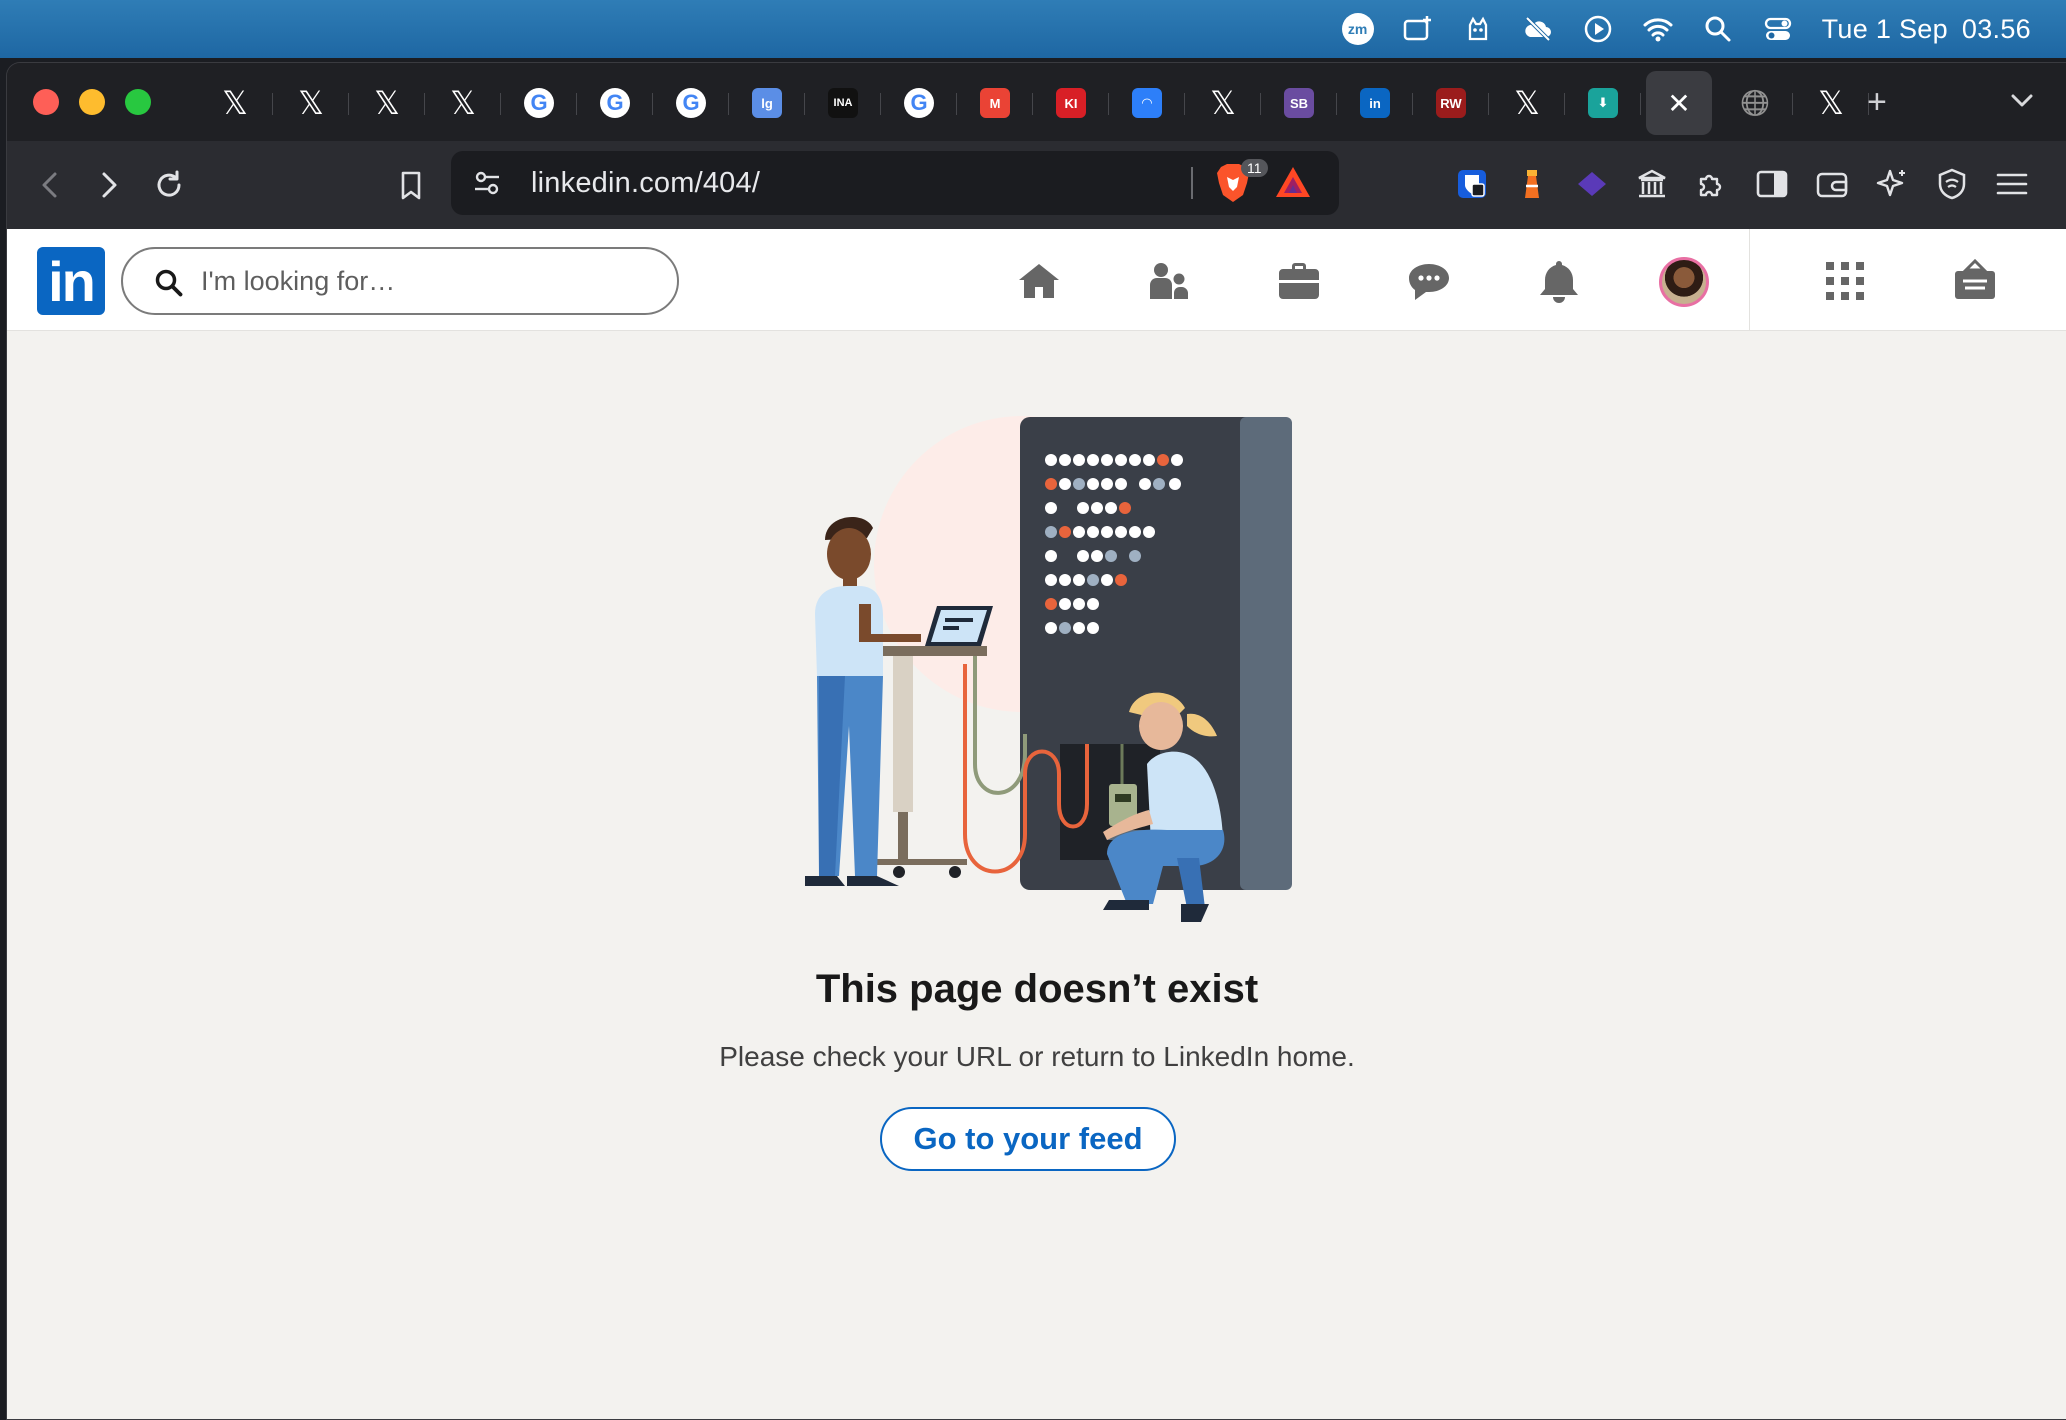  Describe the element at coordinates (1358, 29) in the screenshot. I see `zoom-icon: zm` at that location.